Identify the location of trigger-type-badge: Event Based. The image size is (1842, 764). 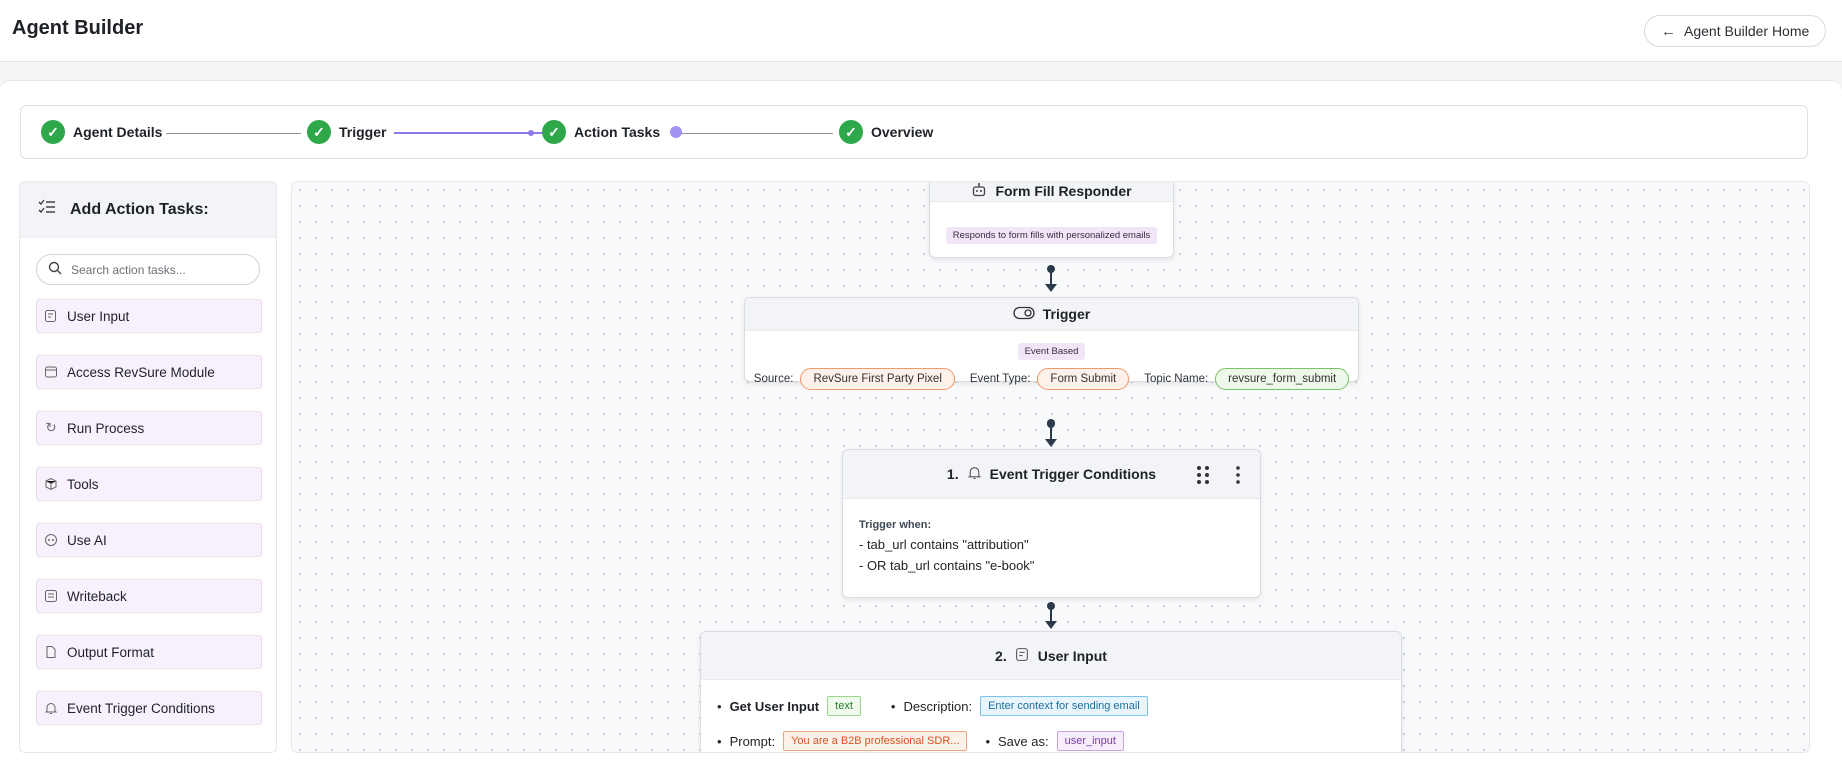
(1051, 351).